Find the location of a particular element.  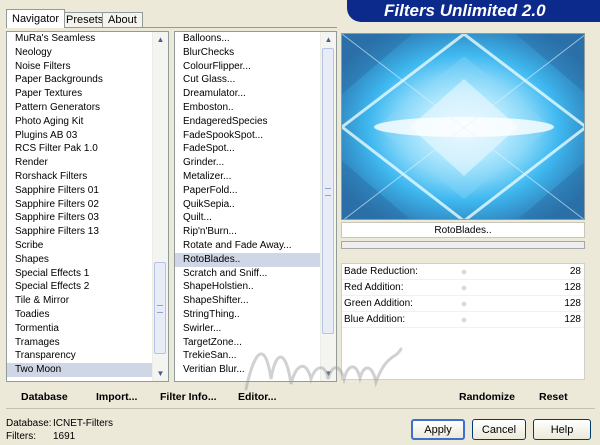

filter-scrollbar: ▲ ▼ is located at coordinates (328, 206).